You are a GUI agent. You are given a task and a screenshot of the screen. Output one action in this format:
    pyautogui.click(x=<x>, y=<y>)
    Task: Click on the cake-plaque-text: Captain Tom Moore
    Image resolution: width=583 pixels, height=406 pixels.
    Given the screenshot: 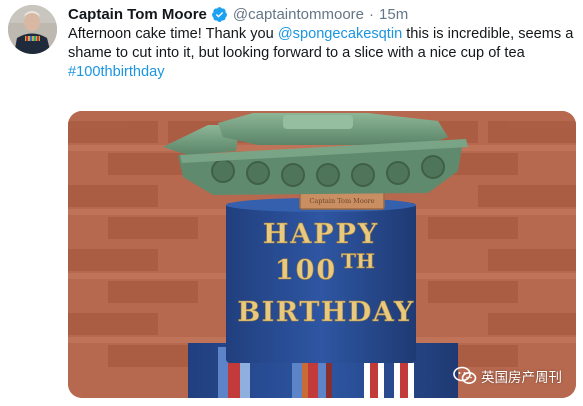 What is the action you would take?
    pyautogui.click(x=341, y=201)
    